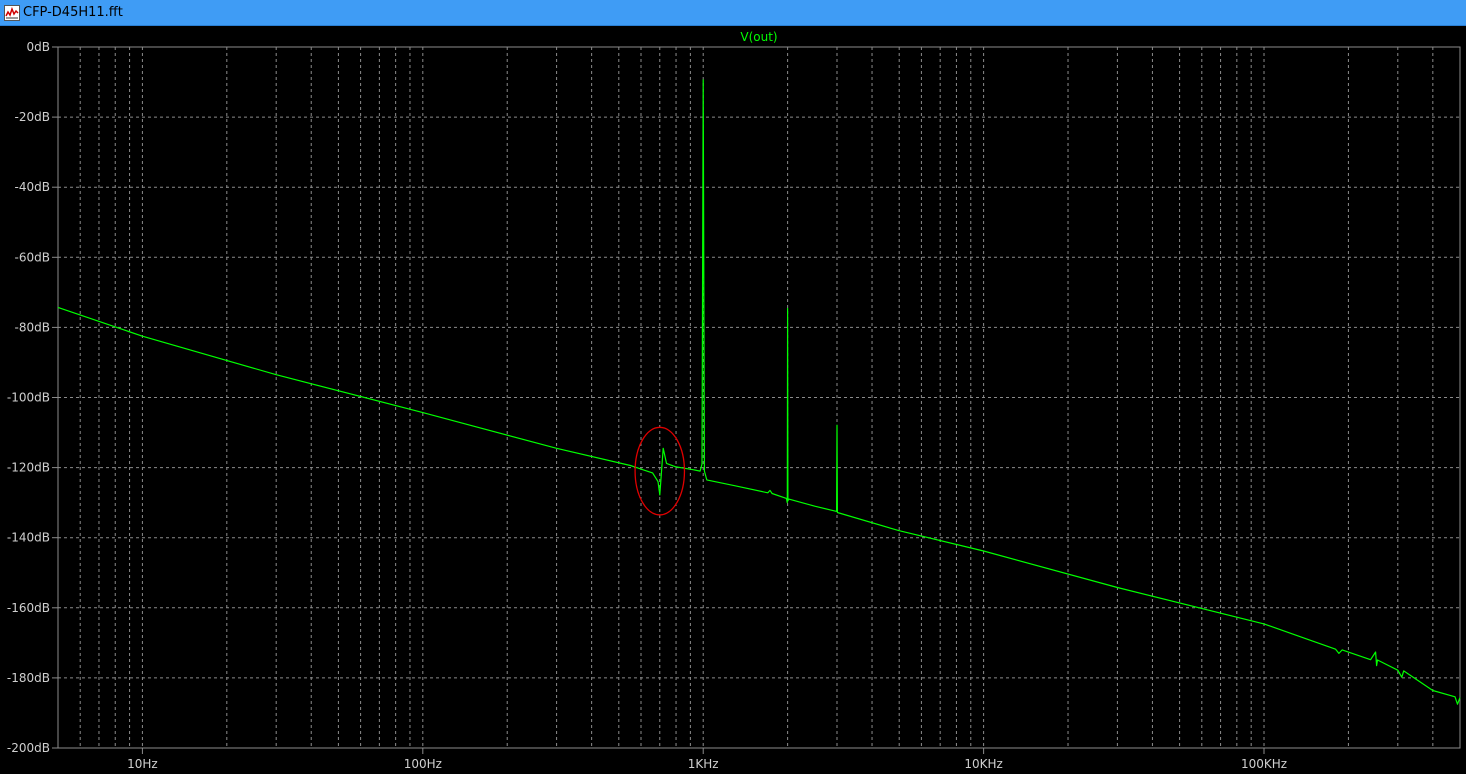 This screenshot has height=774, width=1466. I want to click on x-tick-label: 100Hz, so click(423, 764).